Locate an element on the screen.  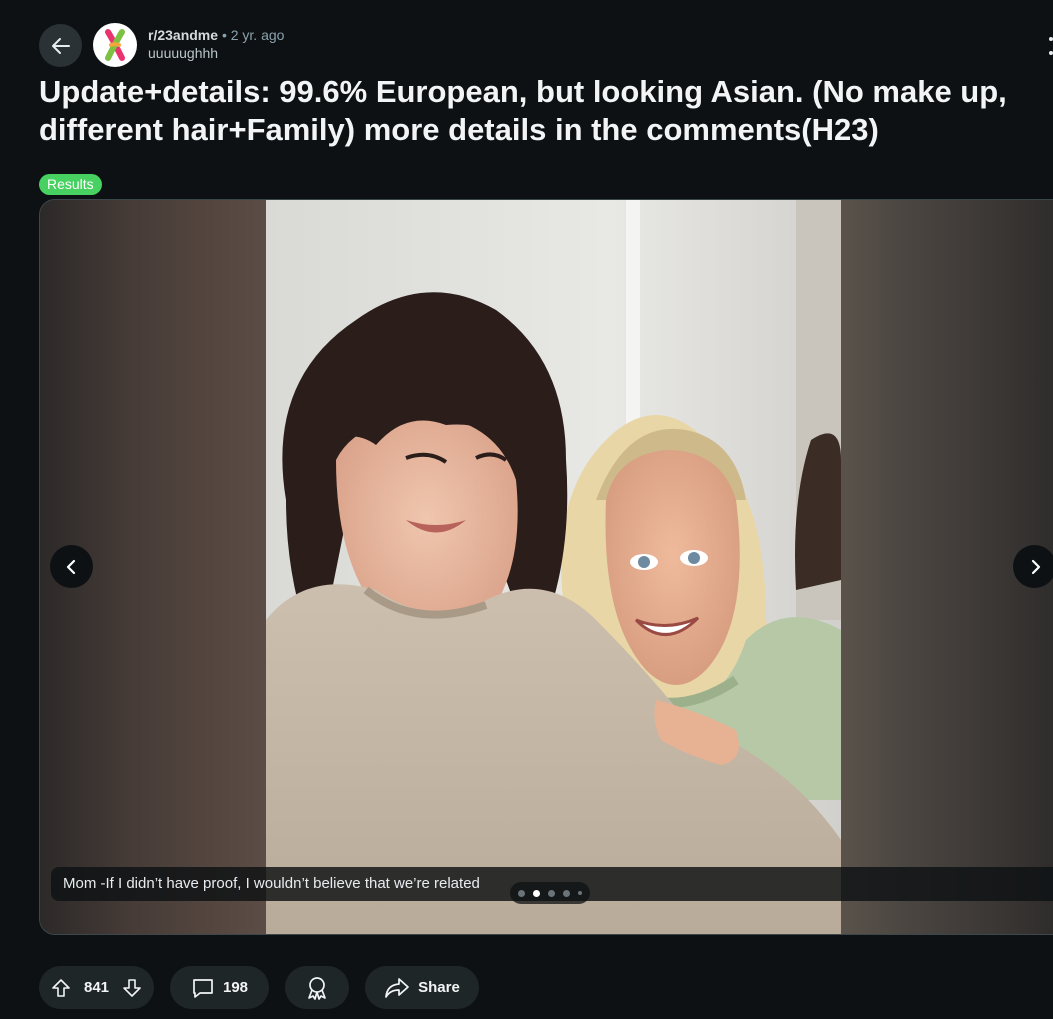
gallery-next-button is located at coordinates (1033, 566).